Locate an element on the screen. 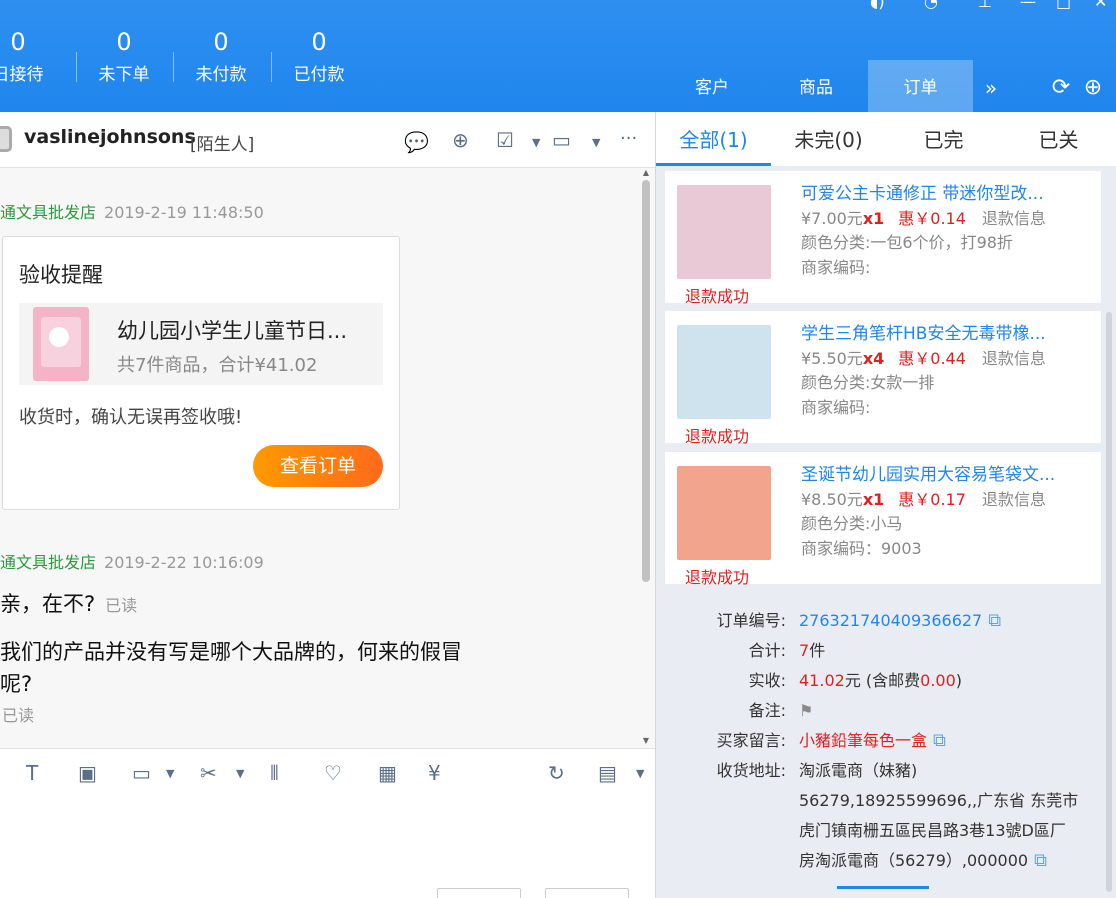  paid-label: 实收: is located at coordinates (767, 680).